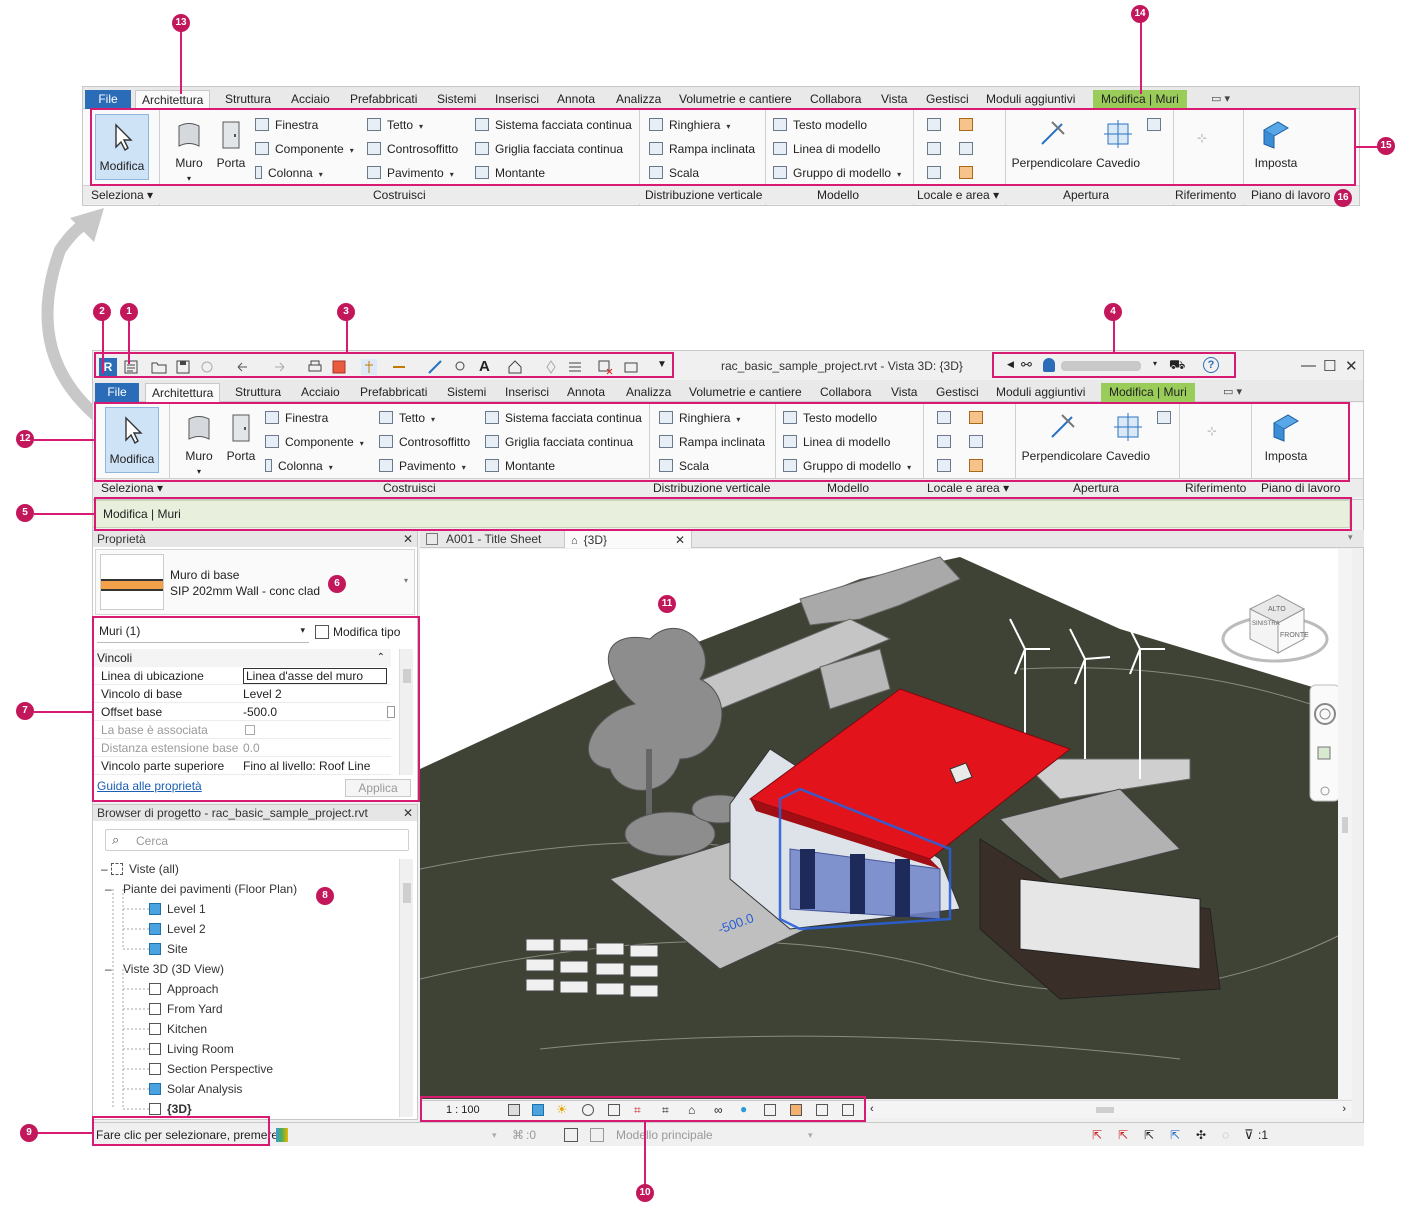 Image resolution: width=1408 pixels, height=1223 pixels. I want to click on analytical-model-icon, so click(848, 1110).